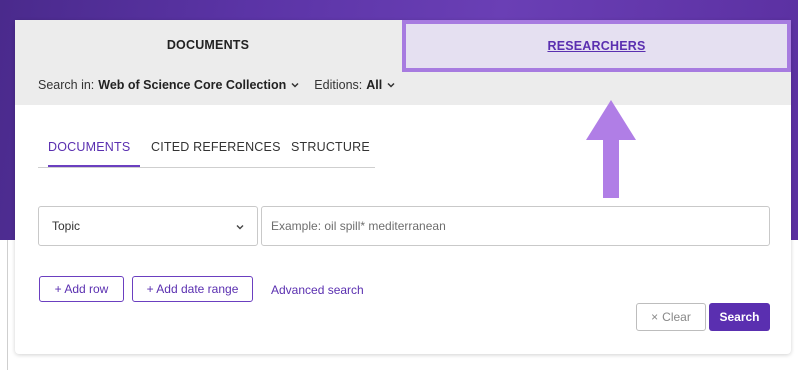  I want to click on advanced-search-link: Advanced search, so click(317, 290).